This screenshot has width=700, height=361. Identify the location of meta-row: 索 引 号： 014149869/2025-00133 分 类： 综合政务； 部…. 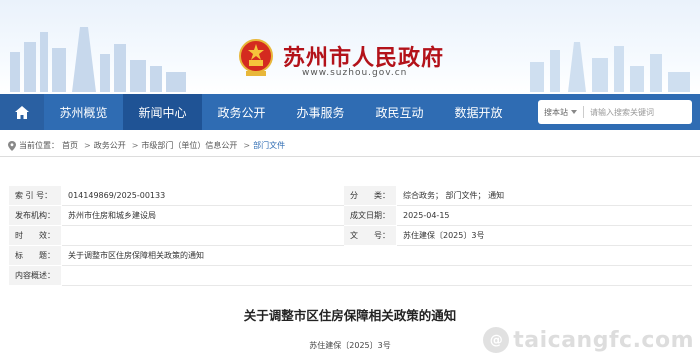
(350, 195).